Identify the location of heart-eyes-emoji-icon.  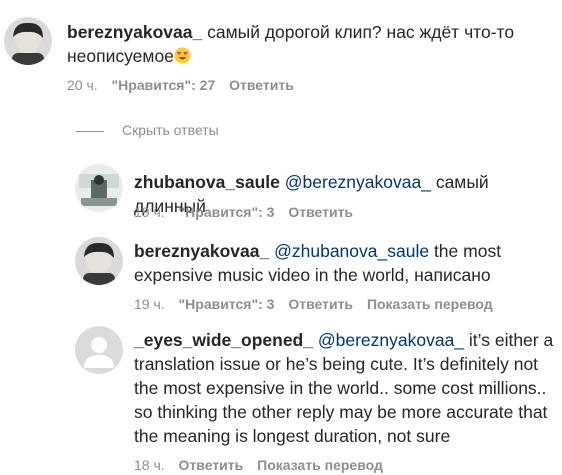
(182, 55).